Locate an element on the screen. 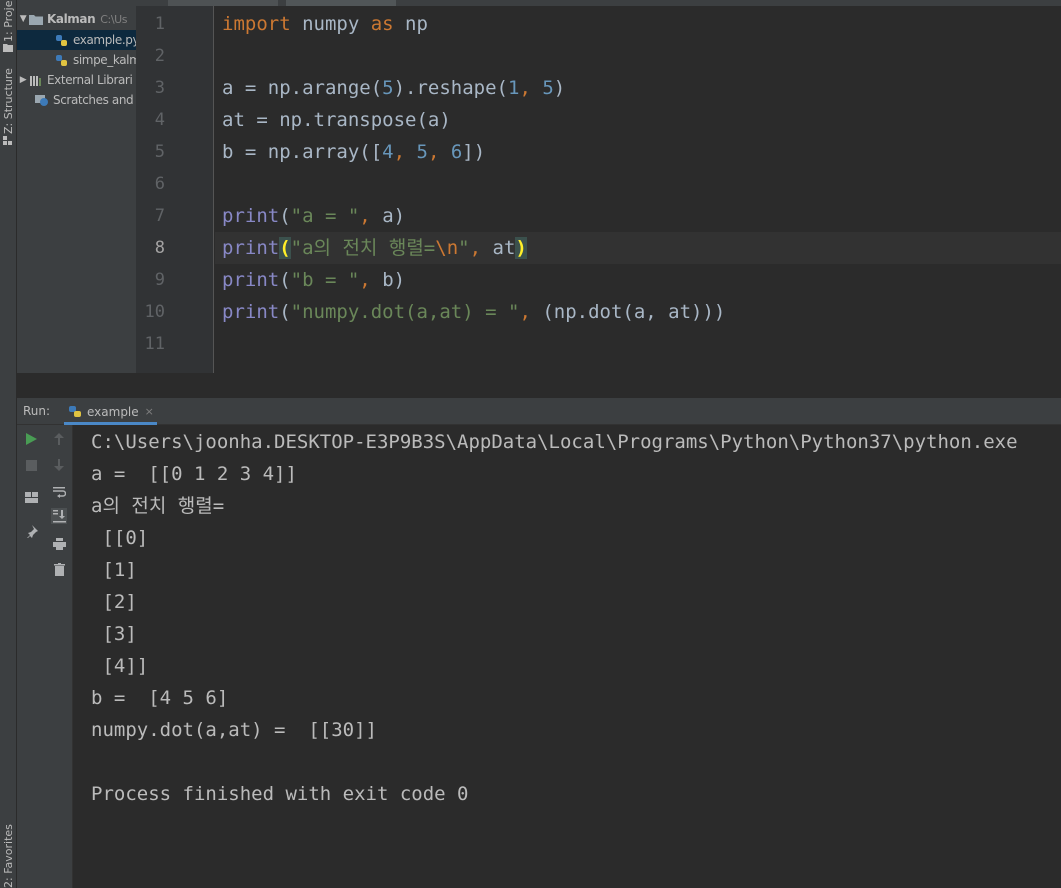 The height and width of the screenshot is (888, 1061). code-token: ).reshape( is located at coordinates (450, 88).